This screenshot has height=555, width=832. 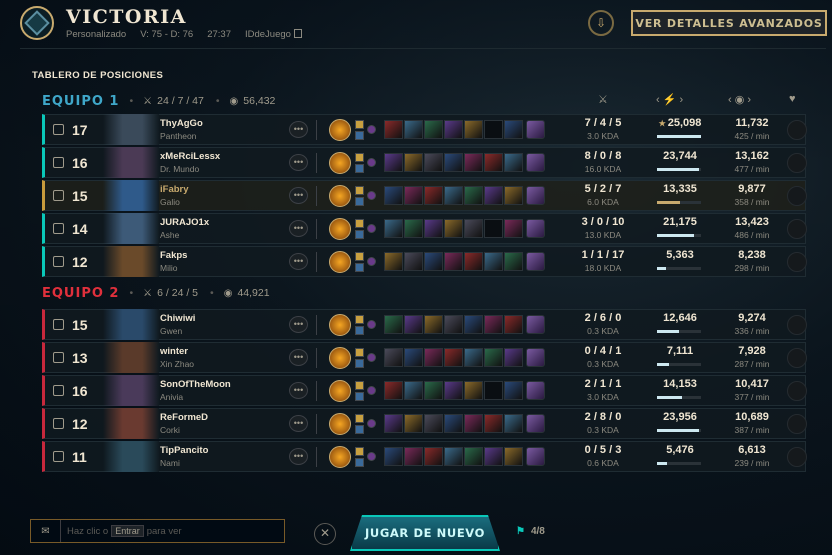 I want to click on player-name: ThyAgGo, so click(x=181, y=123).